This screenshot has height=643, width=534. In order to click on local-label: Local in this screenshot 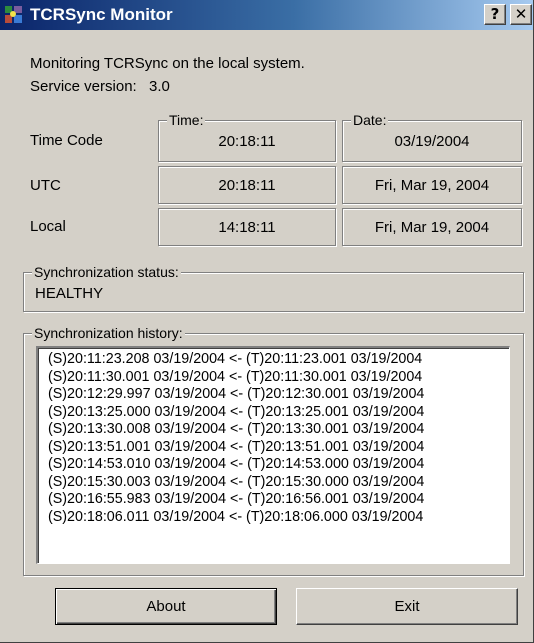, I will do `click(48, 226)`.